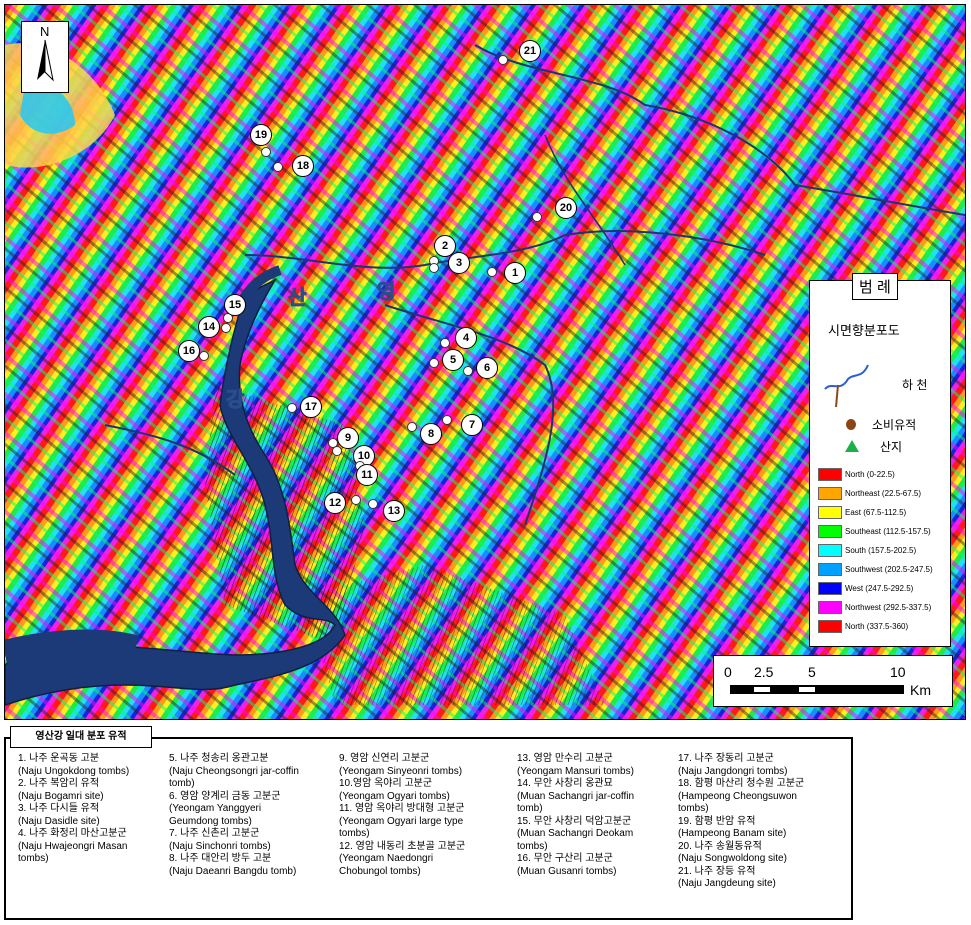 This screenshot has height=925, width=971. What do you see at coordinates (852, 446) in the screenshot?
I see `mountain-triangle-icon` at bounding box center [852, 446].